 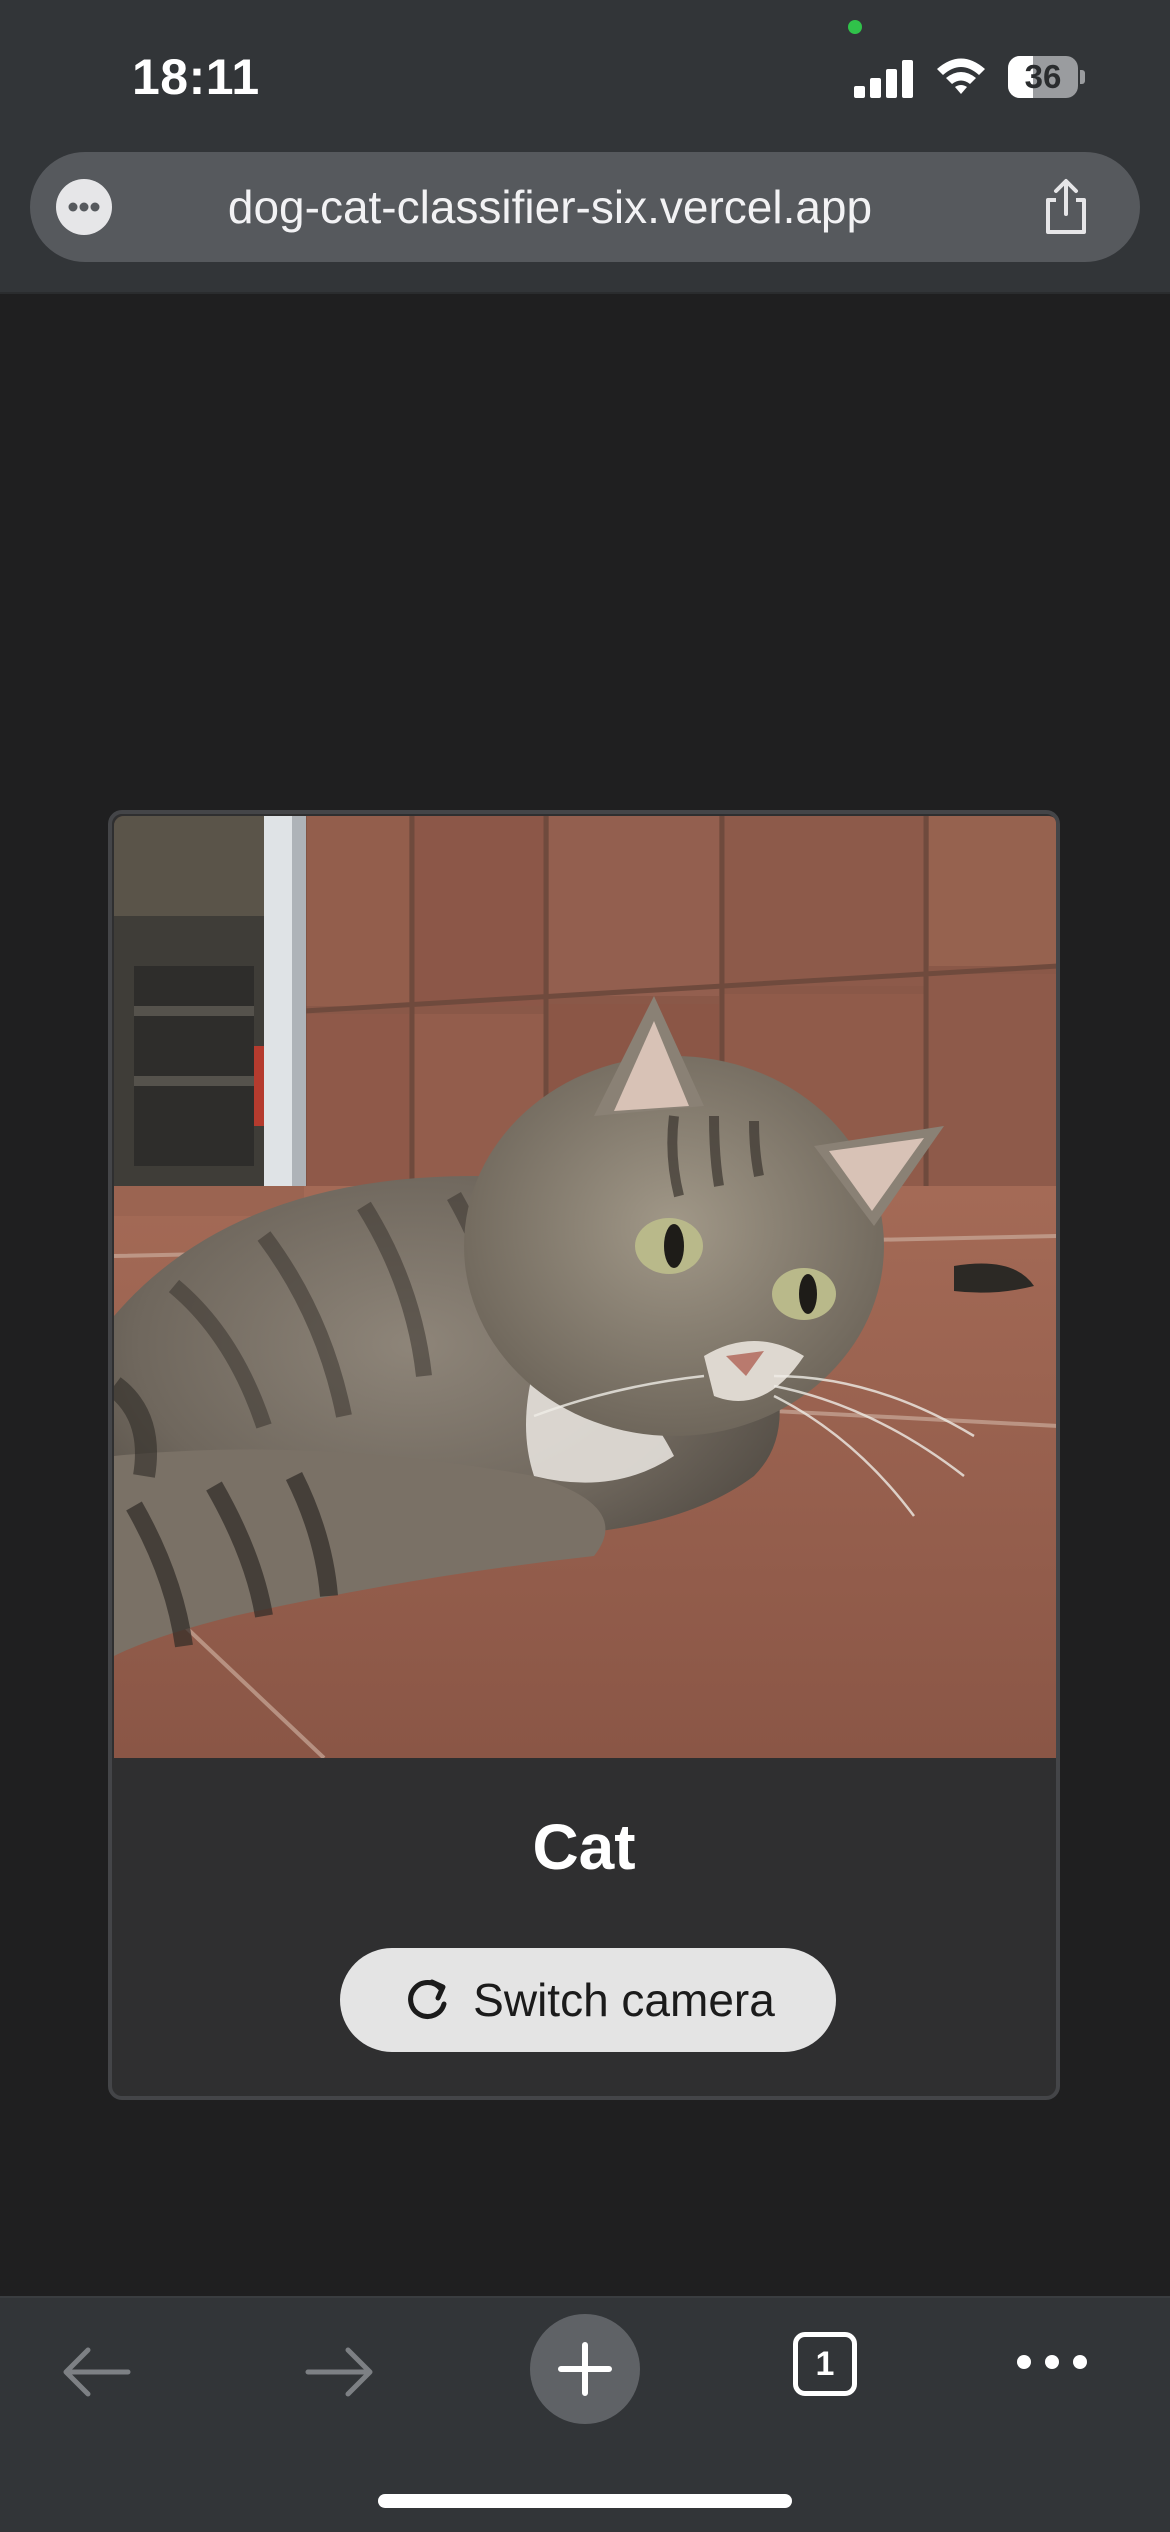 I want to click on cellular-signal-icon, so click(x=883, y=79).